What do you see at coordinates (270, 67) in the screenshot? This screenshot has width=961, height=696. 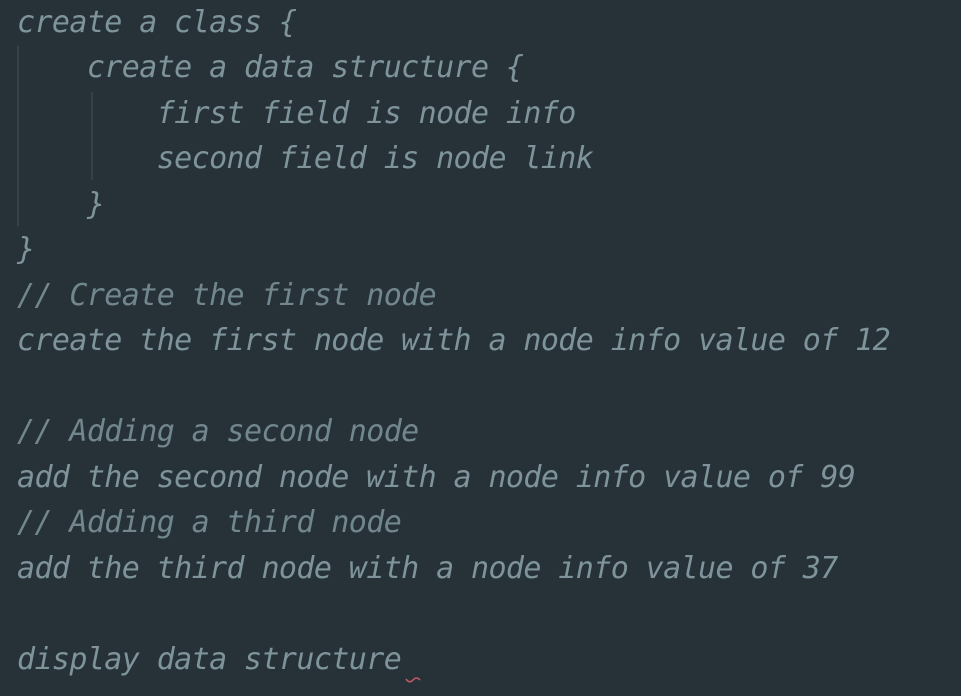 I see `code-line-2: create a data structure {` at bounding box center [270, 67].